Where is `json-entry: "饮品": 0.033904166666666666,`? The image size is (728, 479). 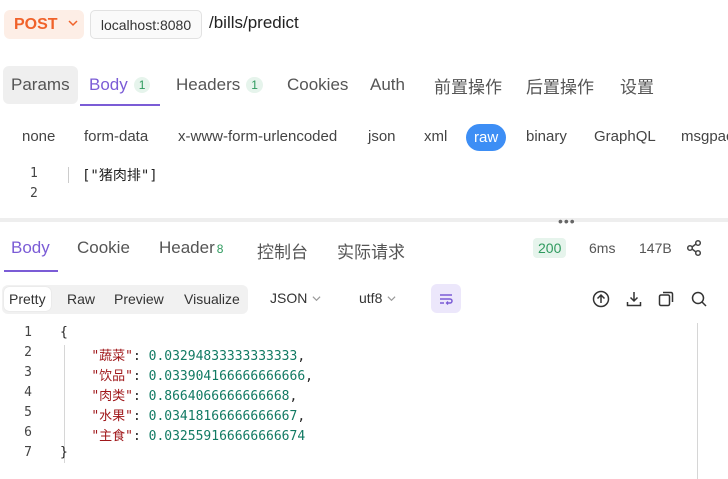 json-entry: "饮品": 0.033904166666666666, is located at coordinates (202, 376).